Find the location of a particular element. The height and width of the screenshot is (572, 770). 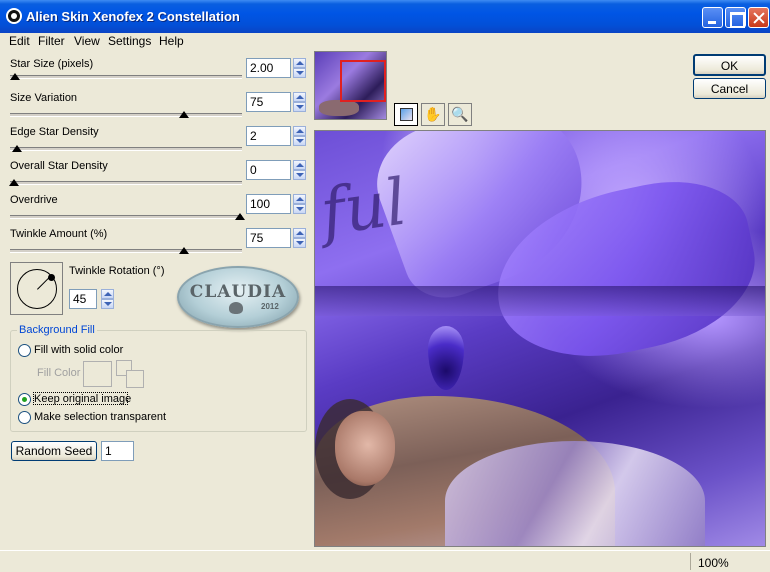

size-variation-slider is located at coordinates (126, 115).